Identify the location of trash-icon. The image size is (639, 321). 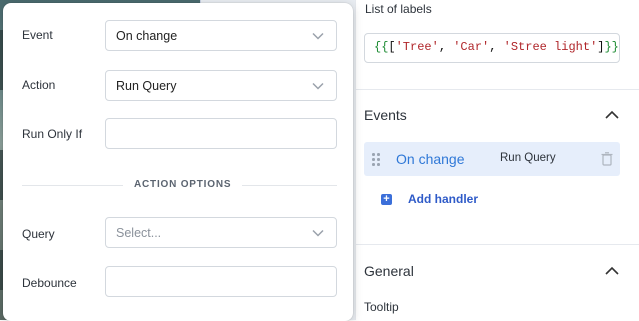
(607, 159).